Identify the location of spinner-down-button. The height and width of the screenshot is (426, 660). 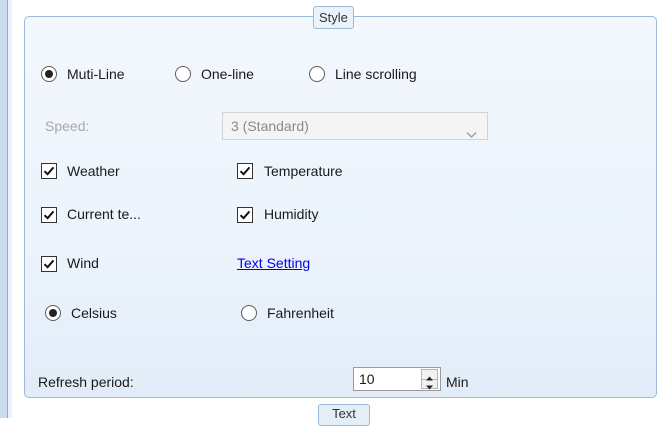
(429, 384).